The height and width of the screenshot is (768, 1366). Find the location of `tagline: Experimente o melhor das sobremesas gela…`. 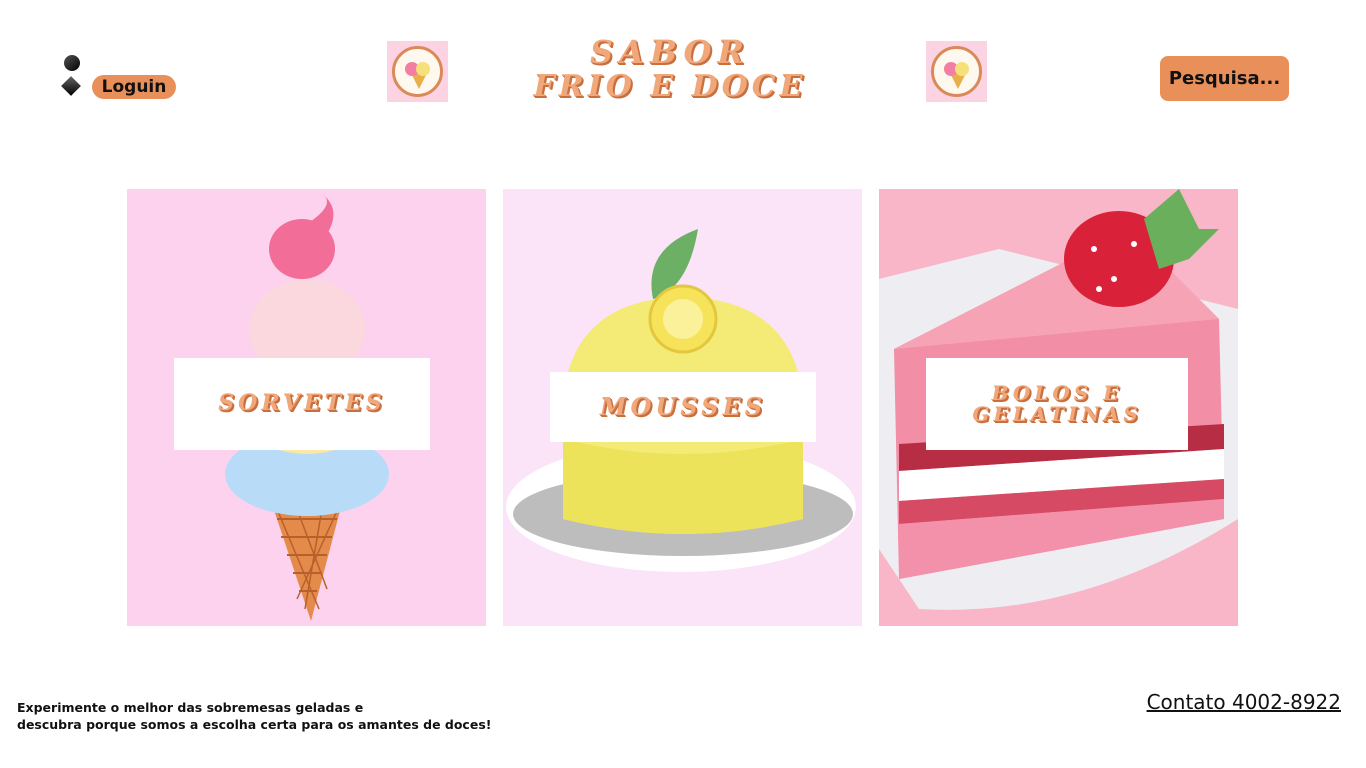

tagline: Experimente o melhor das sobremesas gela… is located at coordinates (277, 716).